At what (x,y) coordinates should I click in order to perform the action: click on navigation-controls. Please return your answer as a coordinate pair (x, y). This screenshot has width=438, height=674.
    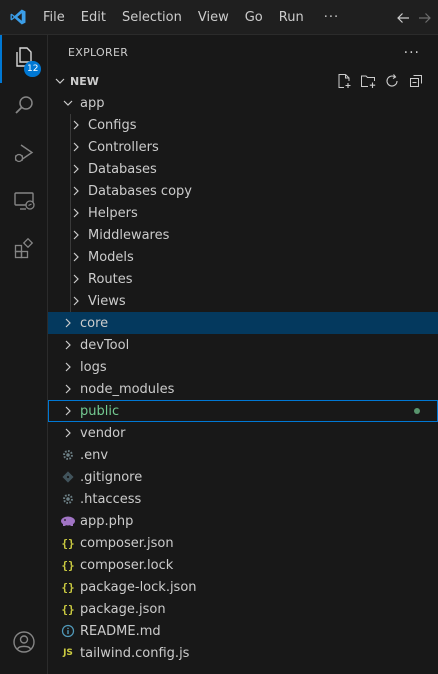
    Looking at the image, I should click on (414, 17).